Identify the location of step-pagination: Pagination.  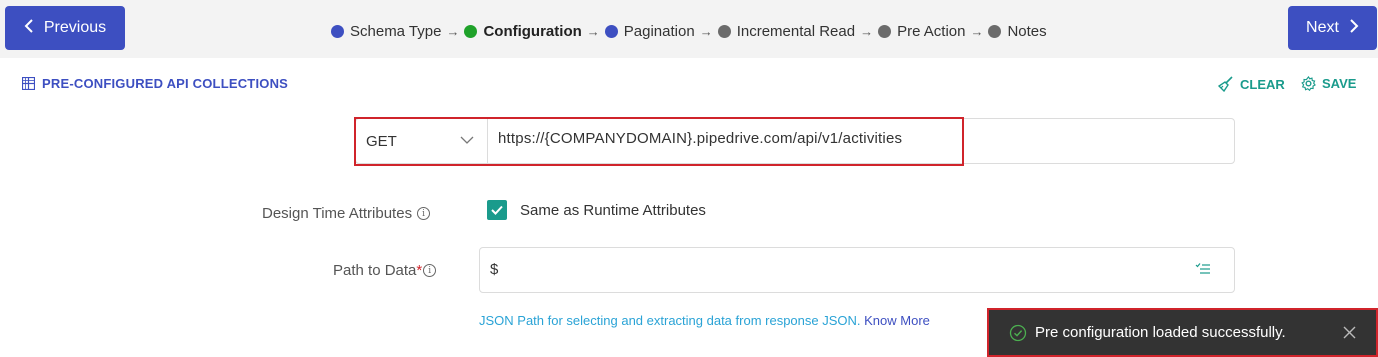
(649, 31).